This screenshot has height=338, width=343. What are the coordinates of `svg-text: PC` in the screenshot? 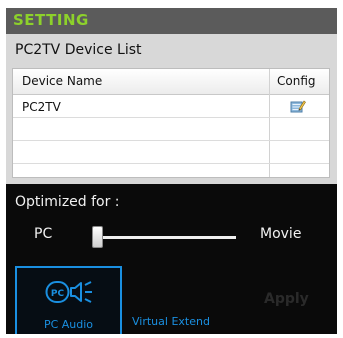 It's located at (58, 294).